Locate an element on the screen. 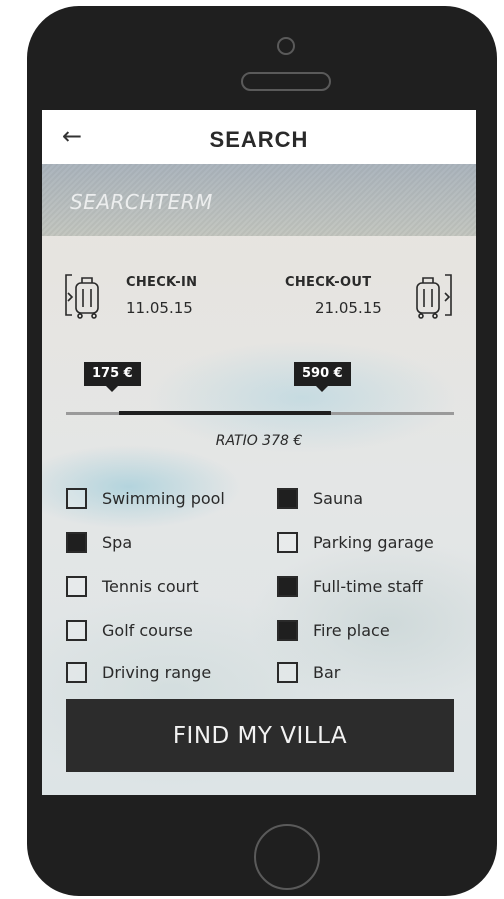  amenity-label: Bar is located at coordinates (327, 672).